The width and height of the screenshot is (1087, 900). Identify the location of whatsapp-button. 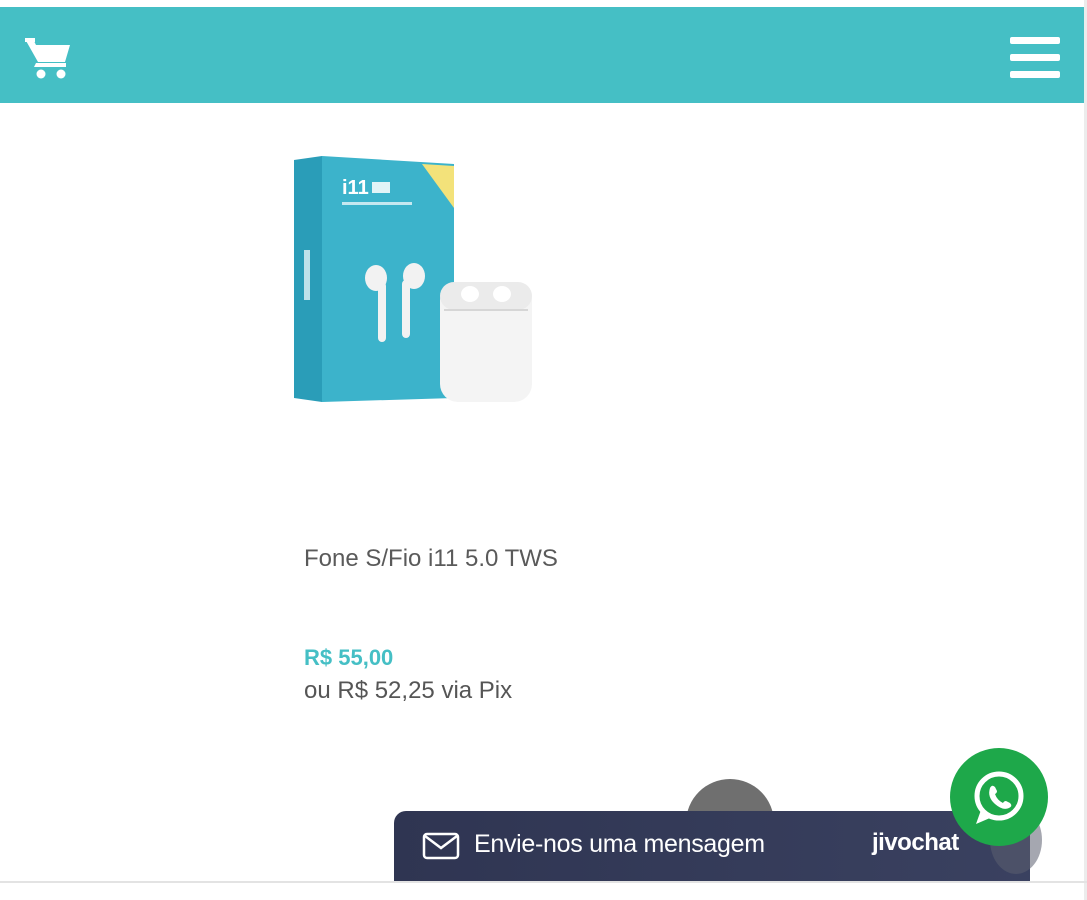
(999, 797).